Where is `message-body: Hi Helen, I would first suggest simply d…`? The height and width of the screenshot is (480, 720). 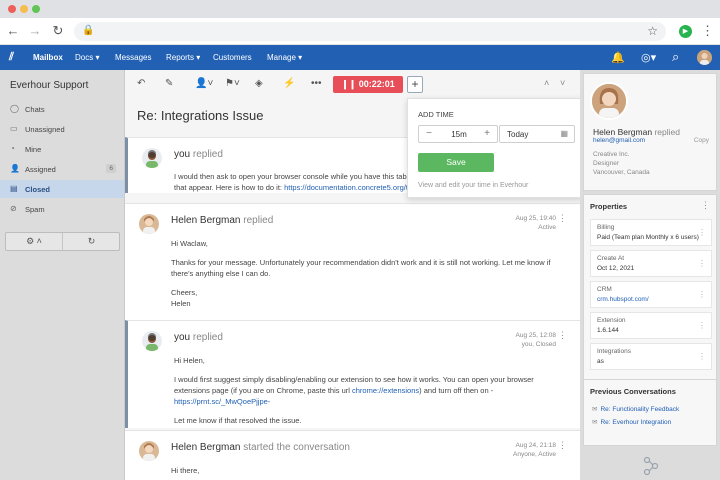 message-body: Hi Helen, I would first suggest simply d… is located at coordinates (354, 390).